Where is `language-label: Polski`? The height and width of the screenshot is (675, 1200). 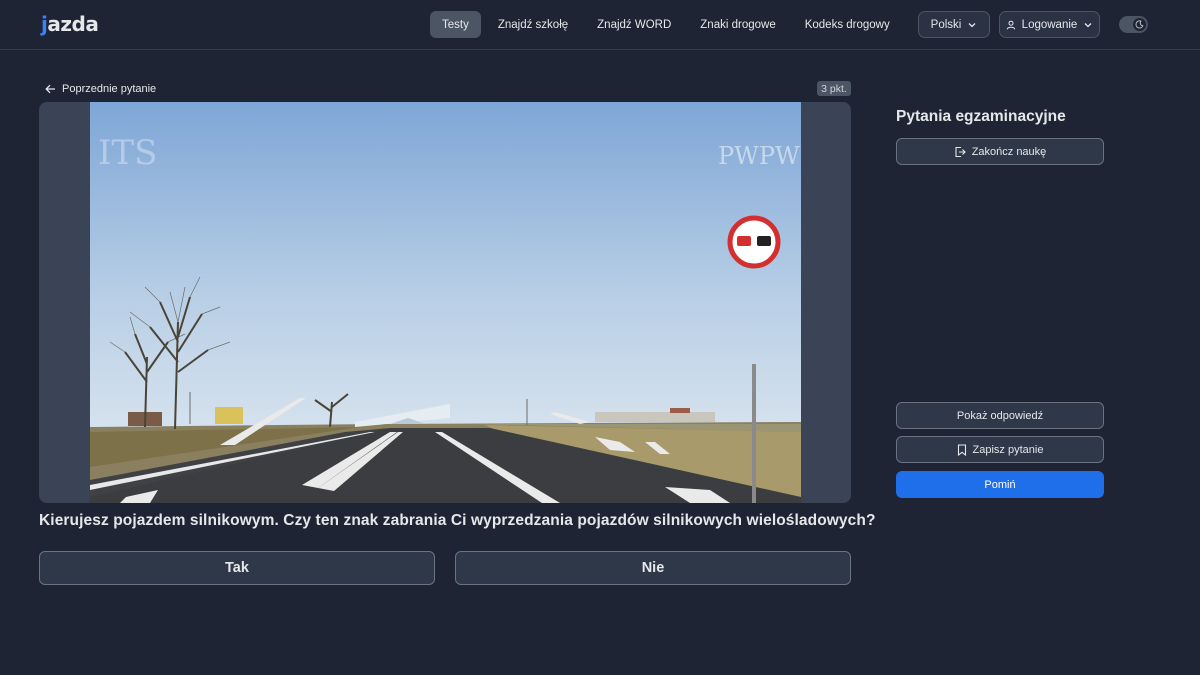 language-label: Polski is located at coordinates (946, 24).